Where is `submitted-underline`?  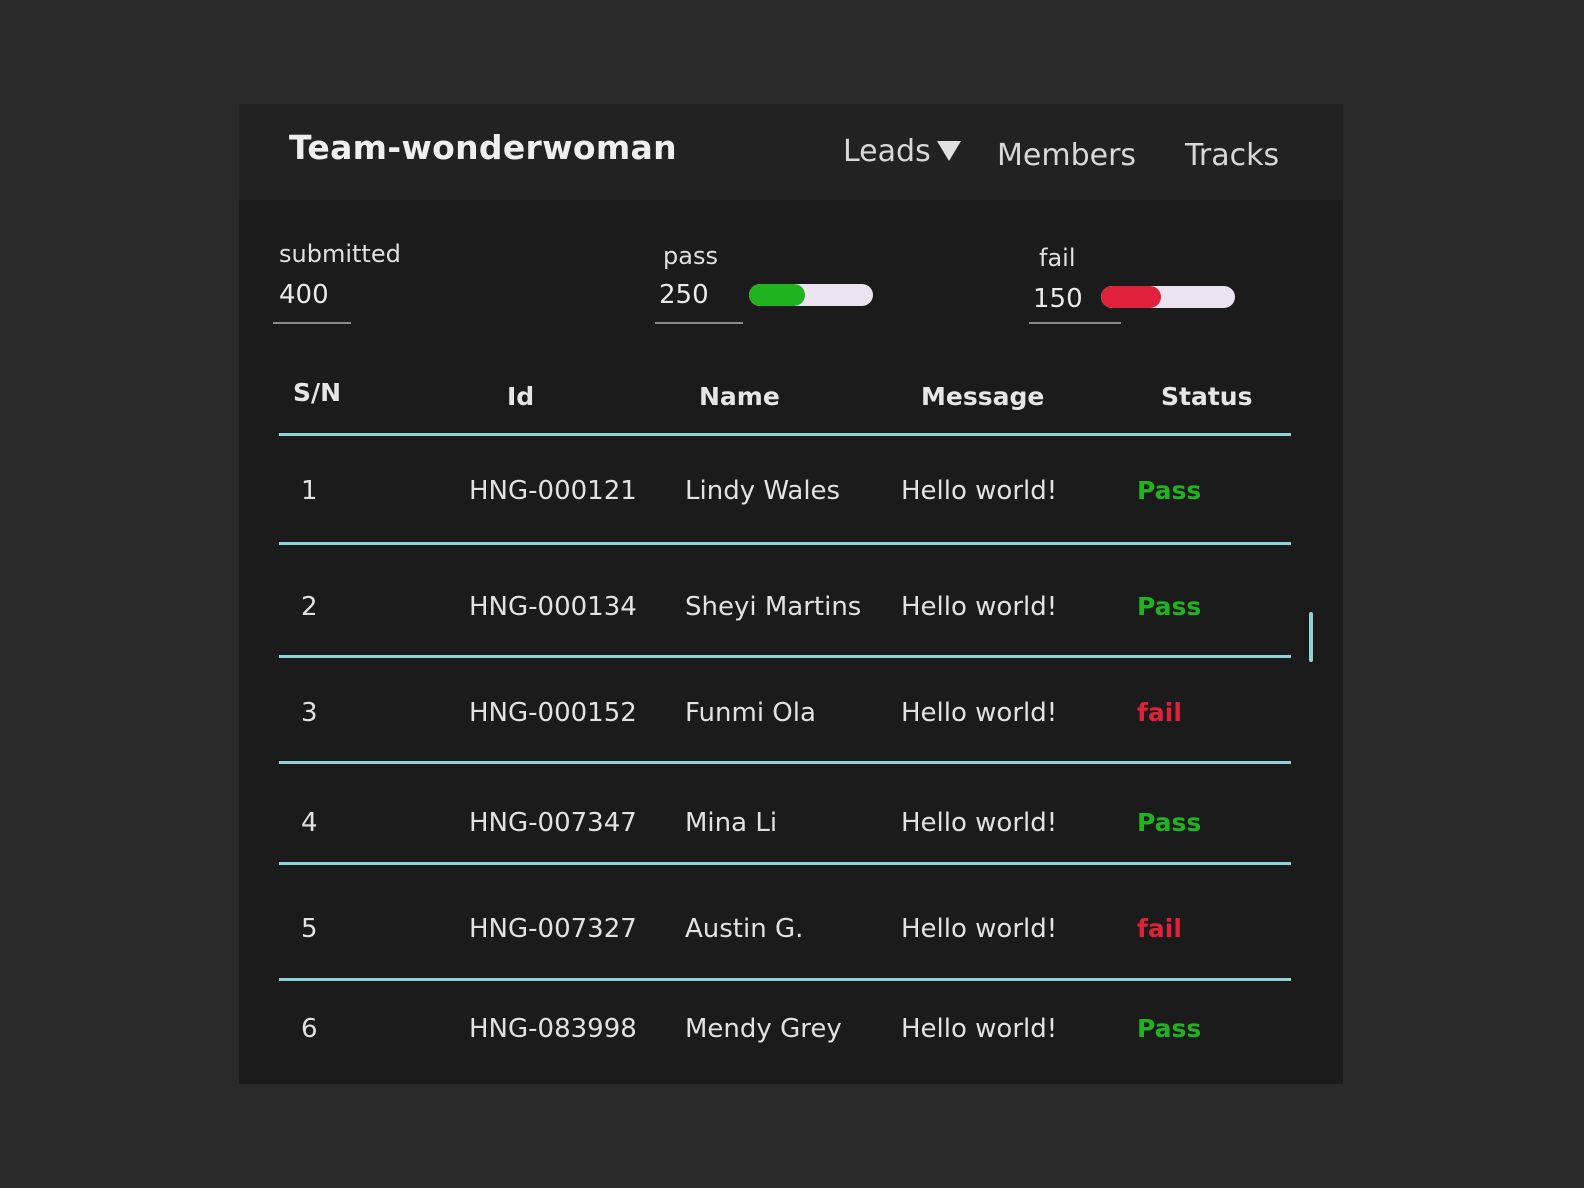
submitted-underline is located at coordinates (312, 323).